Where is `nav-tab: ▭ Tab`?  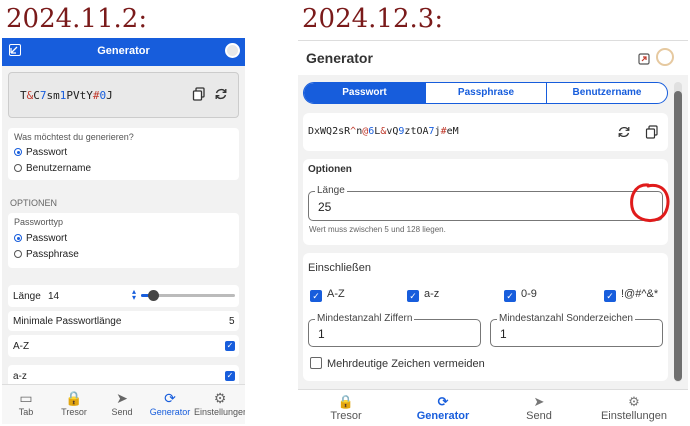
nav-tab: ▭ Tab is located at coordinates (26, 403).